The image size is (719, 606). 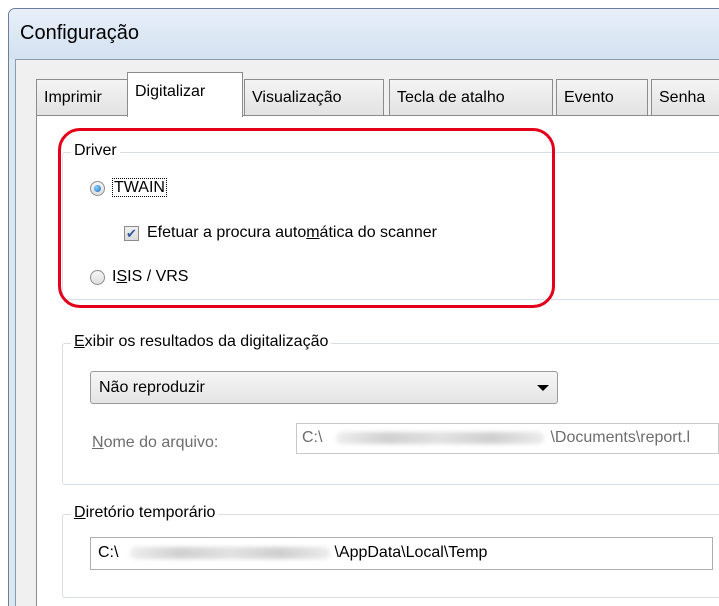 What do you see at coordinates (73, 97) in the screenshot?
I see `tab-label: Imprimir` at bounding box center [73, 97].